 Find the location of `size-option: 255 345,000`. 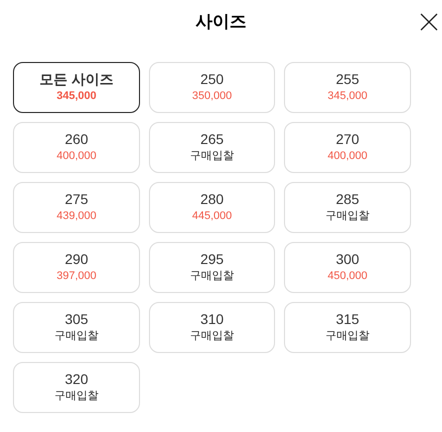

size-option: 255 345,000 is located at coordinates (347, 87).